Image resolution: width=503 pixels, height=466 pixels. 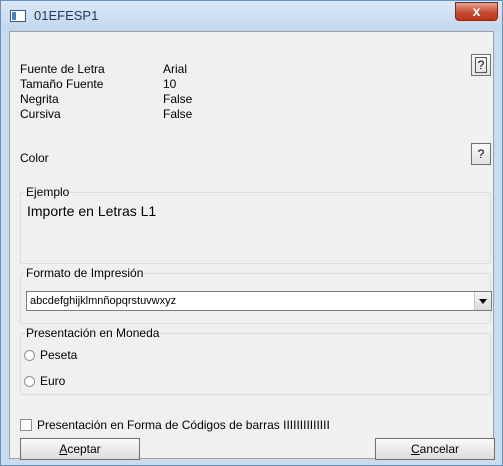 What do you see at coordinates (62, 69) in the screenshot?
I see `font-name-label: Fuente de Letra` at bounding box center [62, 69].